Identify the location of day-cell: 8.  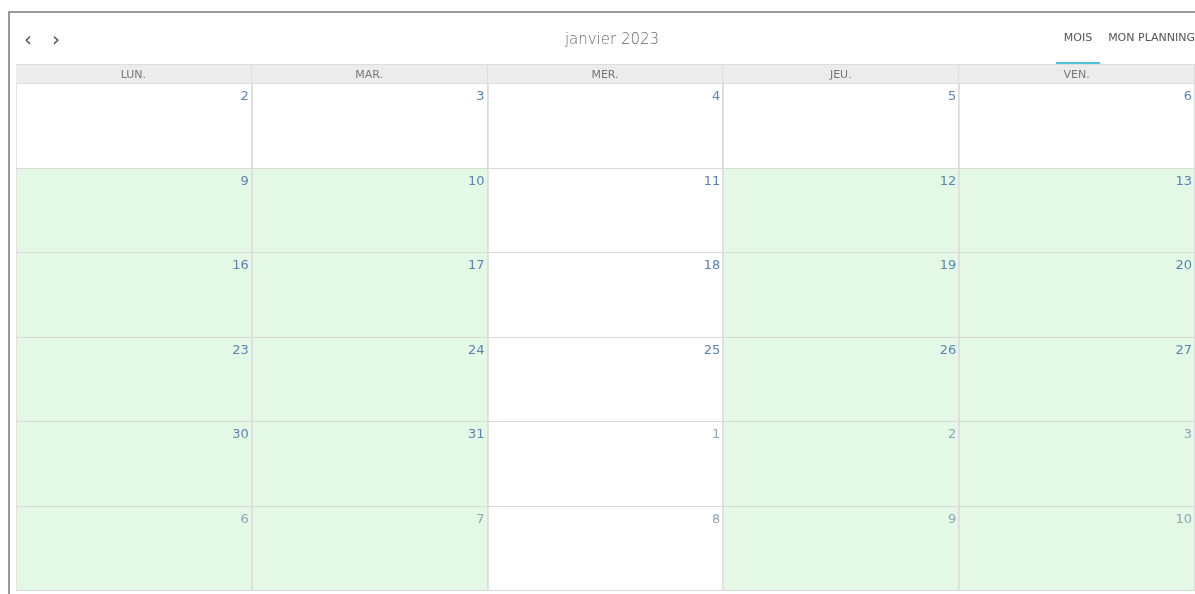
(605, 548).